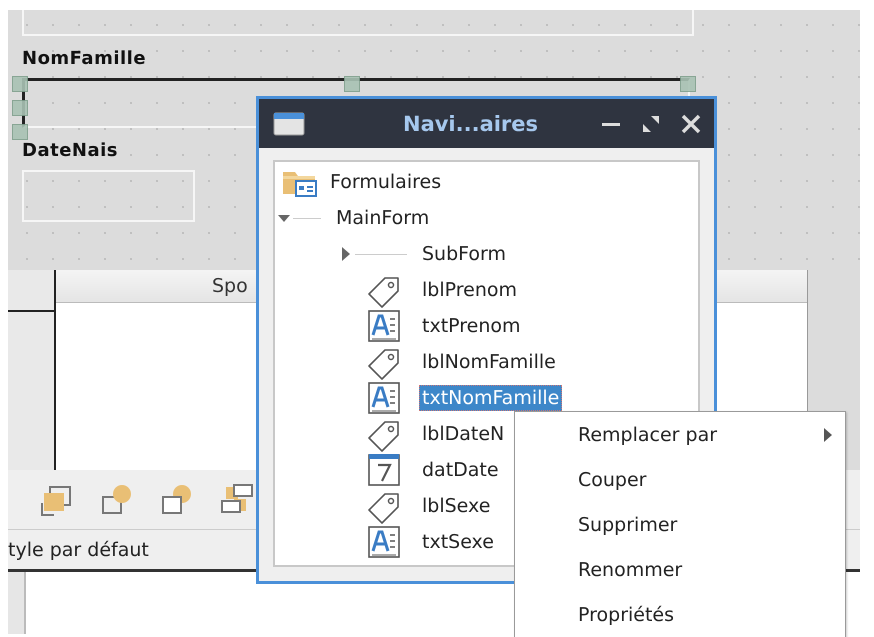  Describe the element at coordinates (471, 124) in the screenshot. I see `window-title: Navi...aires` at that location.